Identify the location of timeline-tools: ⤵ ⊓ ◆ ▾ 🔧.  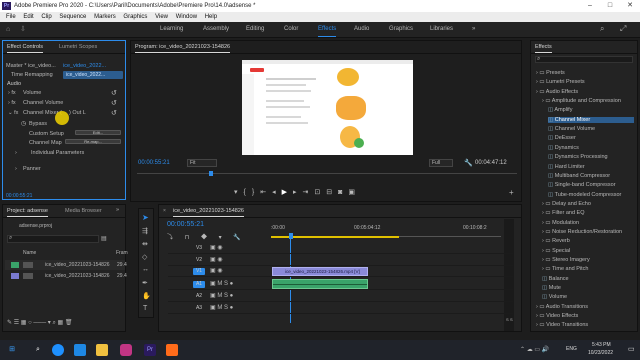
(206, 236).